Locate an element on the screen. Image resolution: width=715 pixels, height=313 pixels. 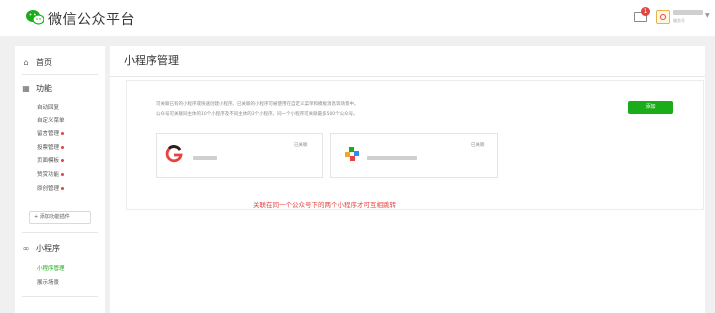
avatar is located at coordinates (663, 17).